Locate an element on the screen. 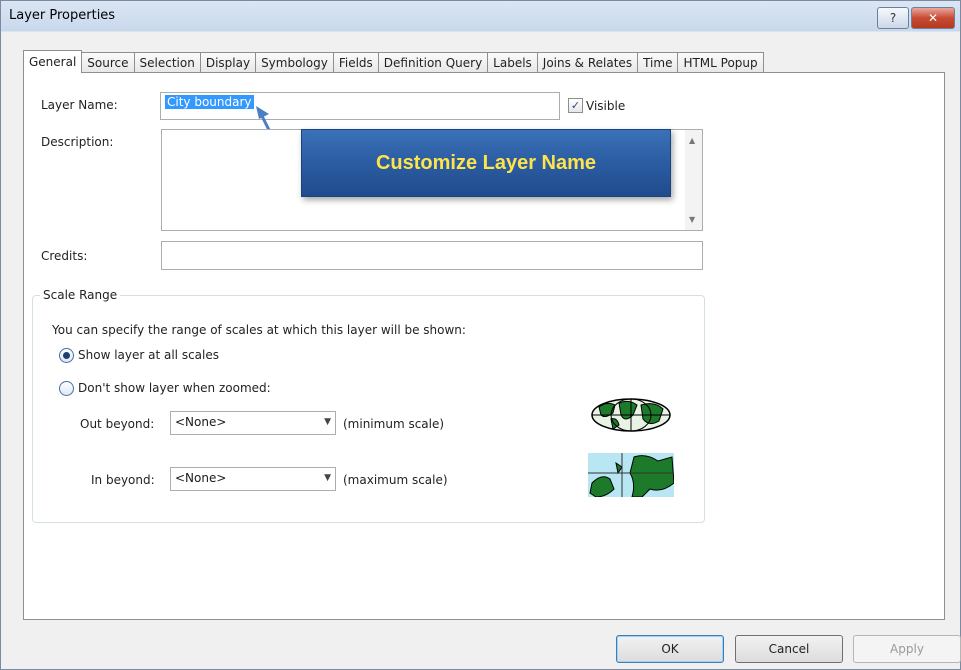  globe-icon is located at coordinates (631, 415).